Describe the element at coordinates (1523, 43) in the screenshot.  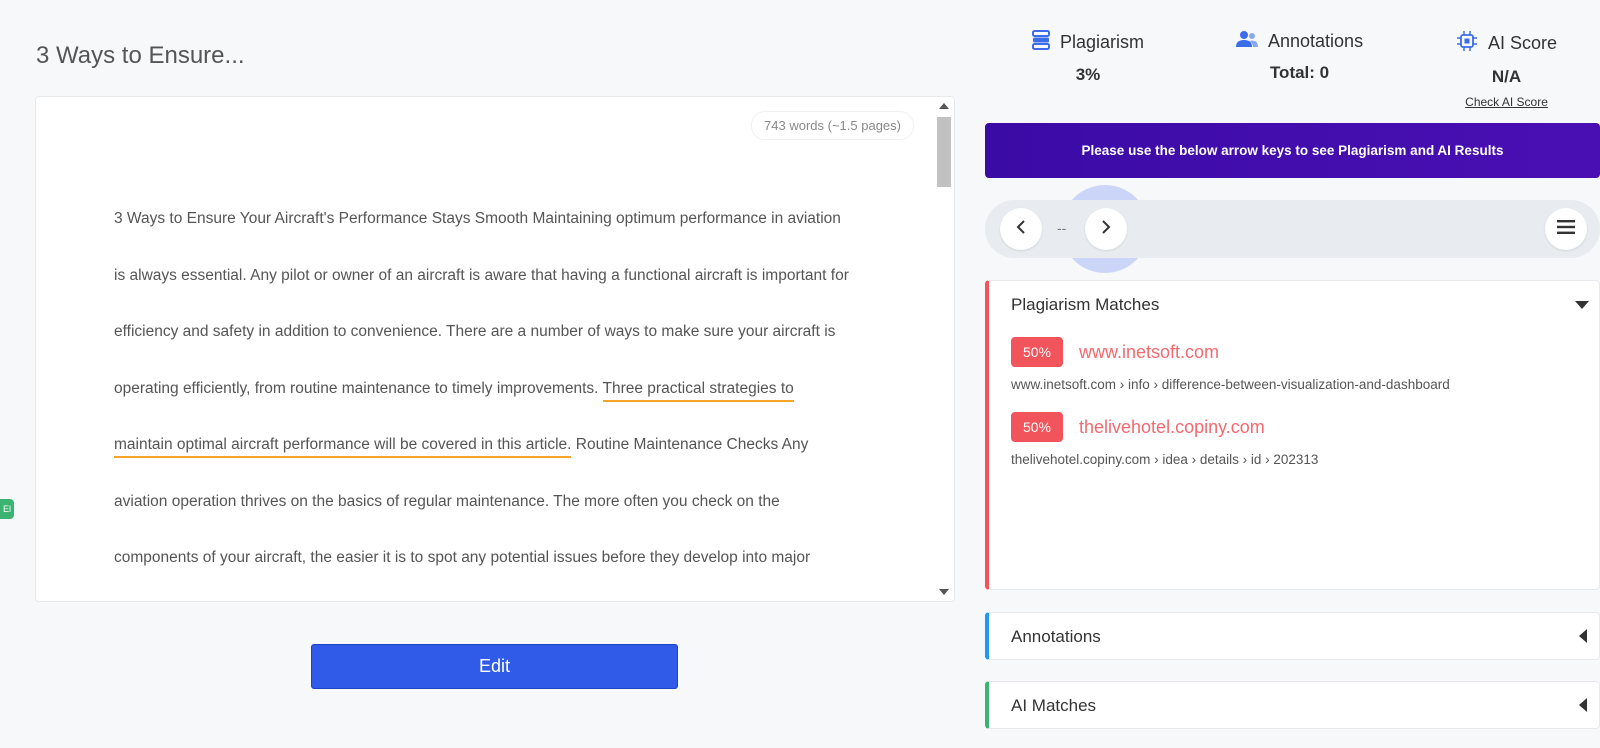
I see `ai-score-label: AI Score` at that location.